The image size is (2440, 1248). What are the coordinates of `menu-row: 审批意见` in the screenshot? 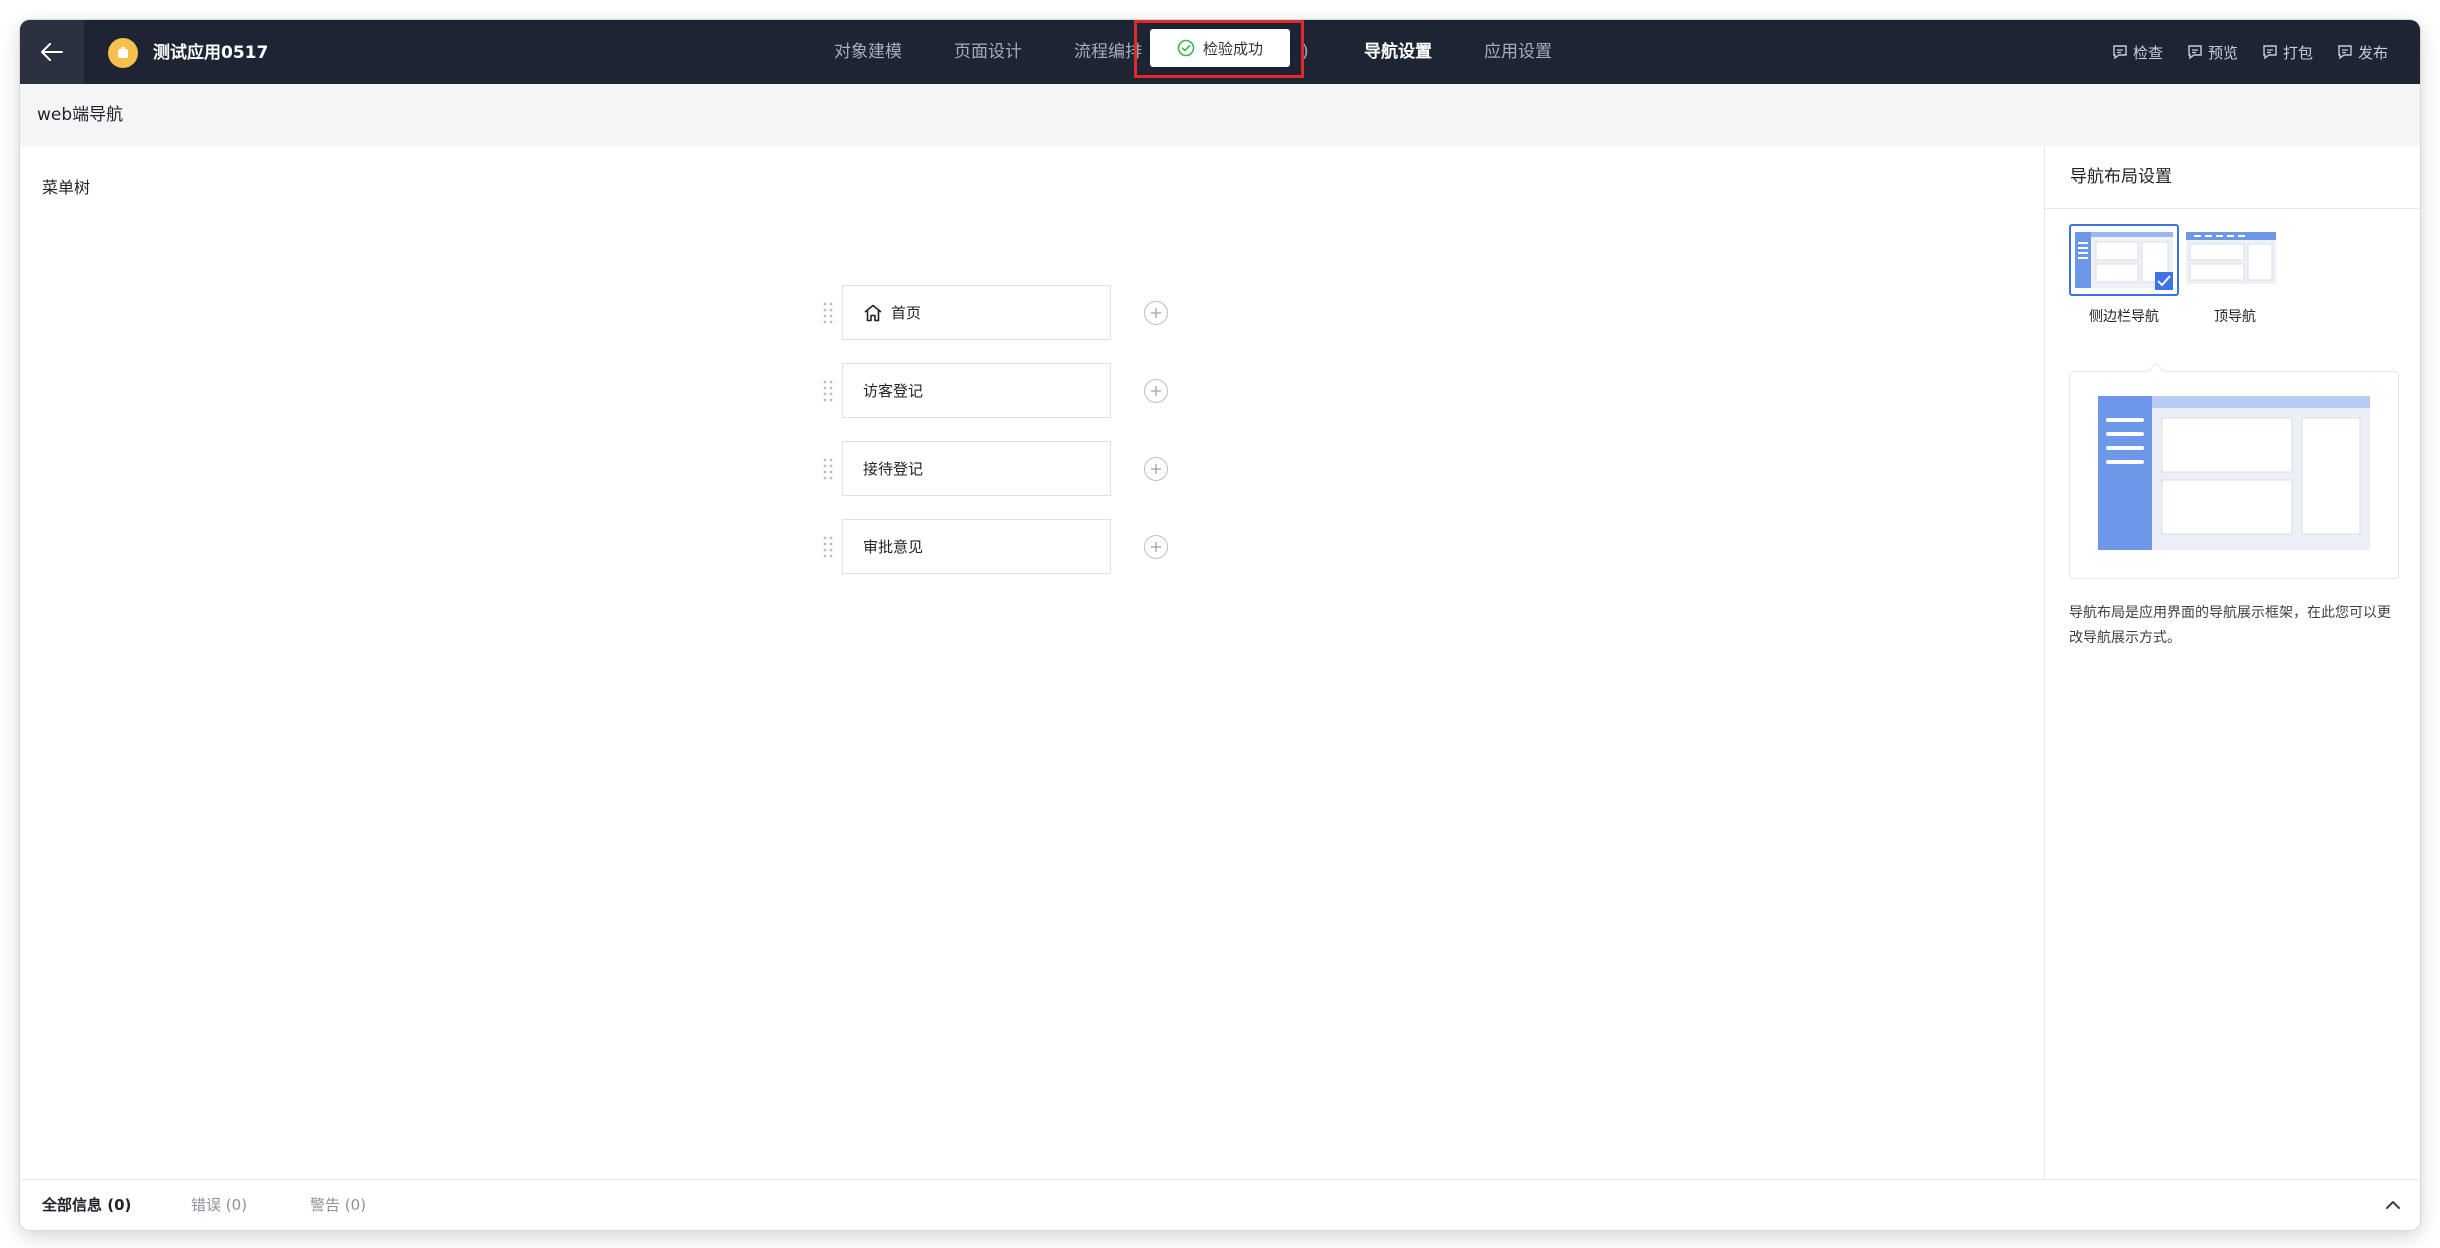 It's located at (997, 546).